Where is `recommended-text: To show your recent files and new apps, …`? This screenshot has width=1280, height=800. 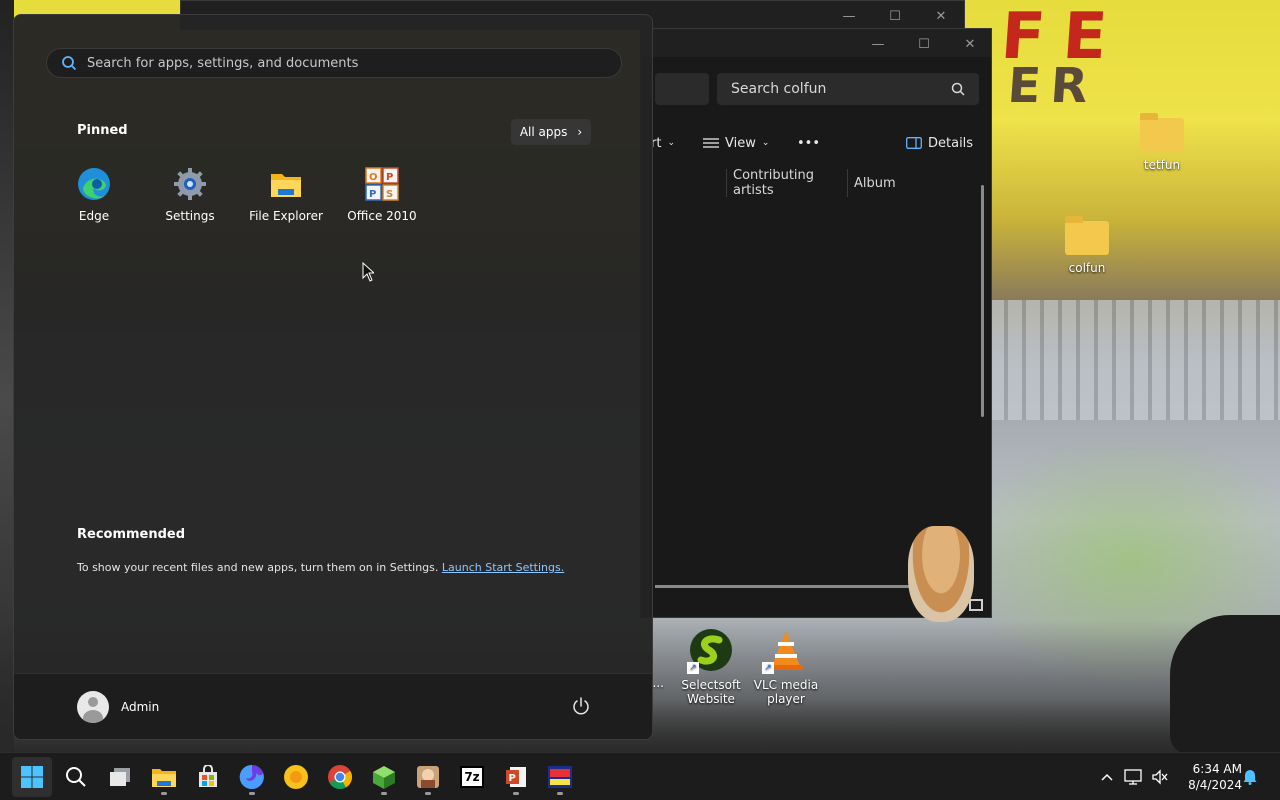
recommended-text: To show your recent files and new apps, … is located at coordinates (258, 567).